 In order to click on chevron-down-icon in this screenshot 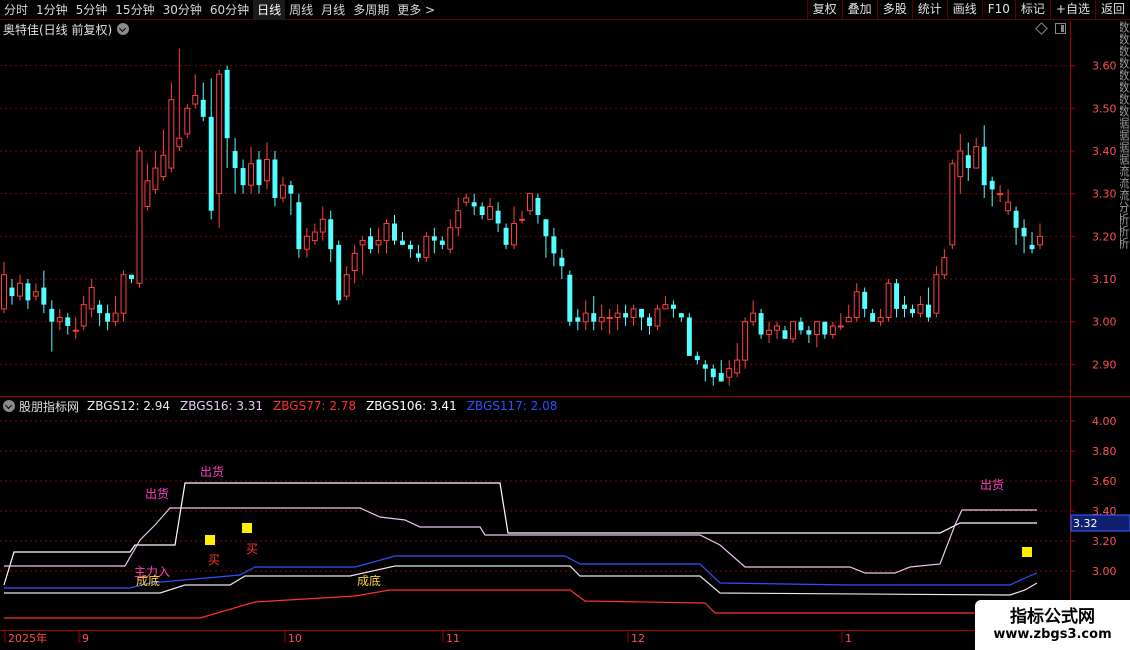, I will do `click(9, 406)`.